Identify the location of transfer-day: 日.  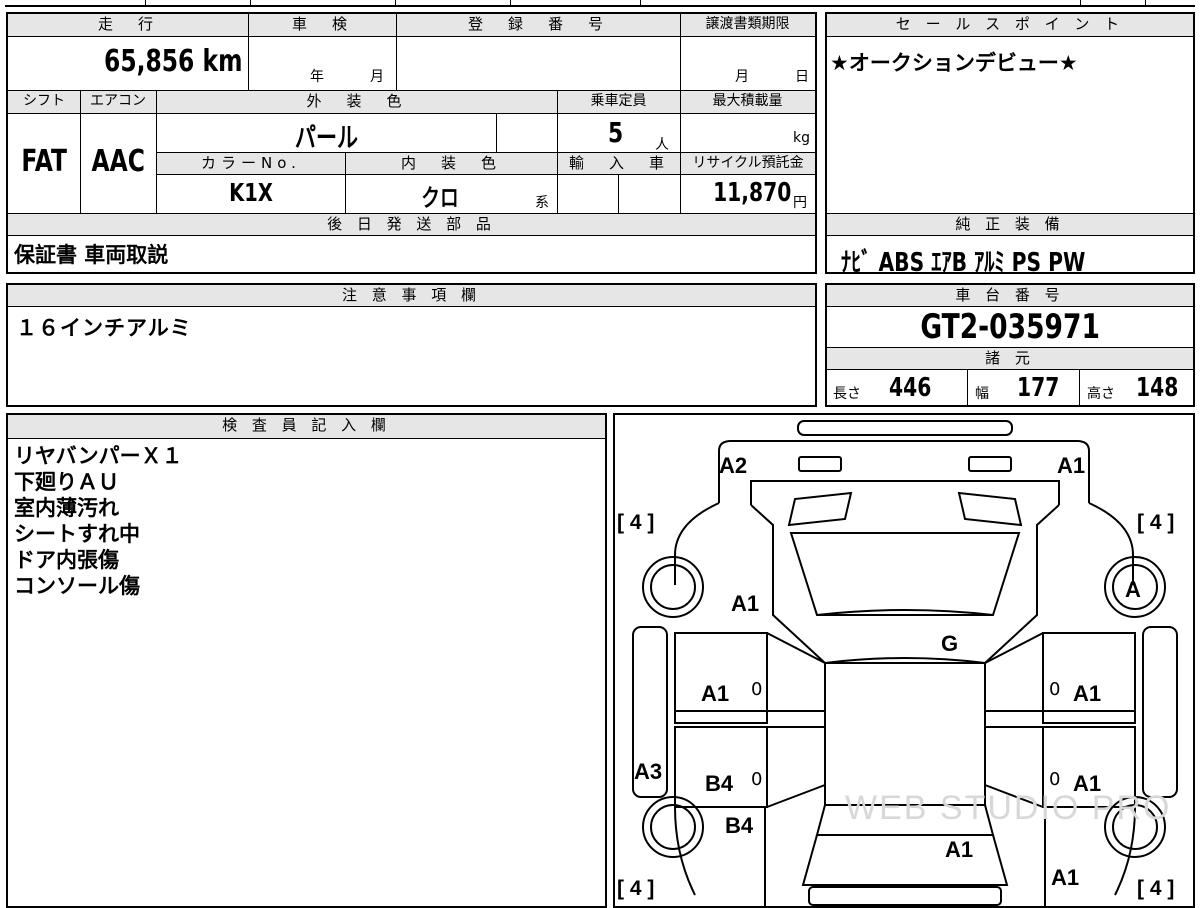
(802, 77).